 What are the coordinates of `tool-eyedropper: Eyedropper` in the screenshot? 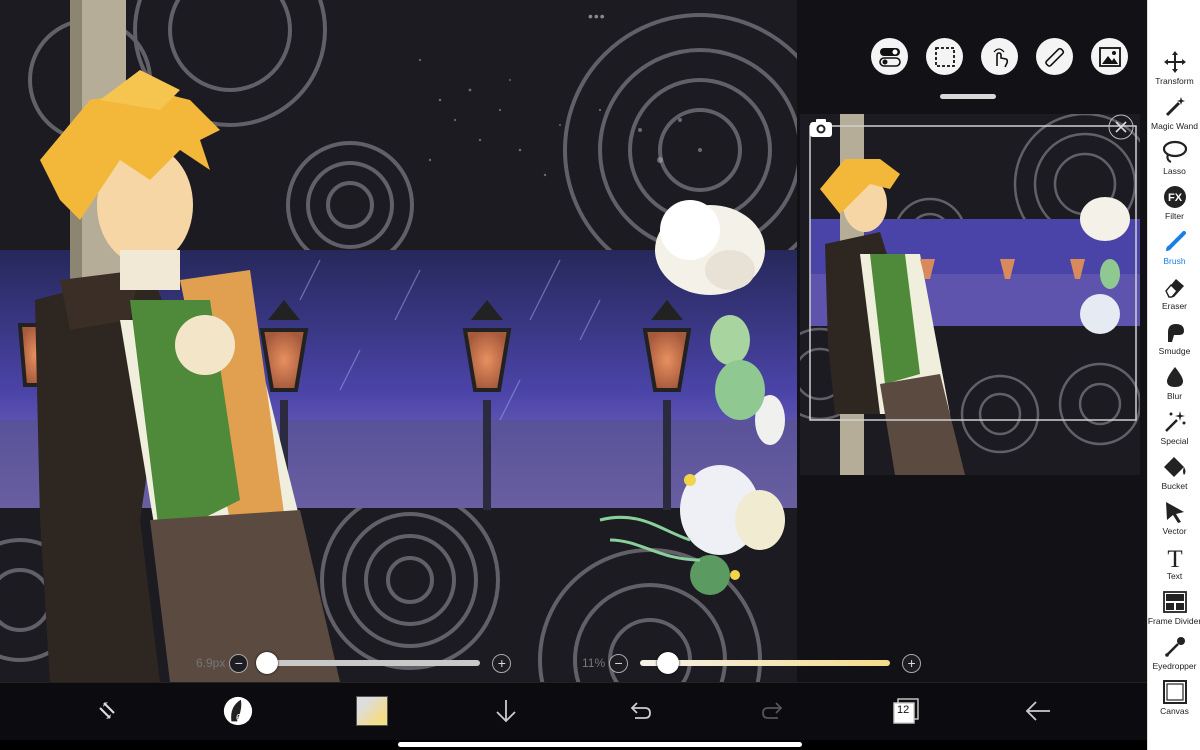 It's located at (1174, 653).